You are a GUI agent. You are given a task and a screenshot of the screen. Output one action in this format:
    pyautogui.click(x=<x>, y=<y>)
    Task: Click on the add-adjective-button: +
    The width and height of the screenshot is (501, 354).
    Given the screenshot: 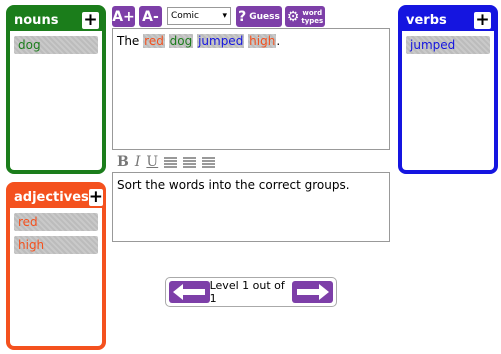 What is the action you would take?
    pyautogui.click(x=96, y=197)
    